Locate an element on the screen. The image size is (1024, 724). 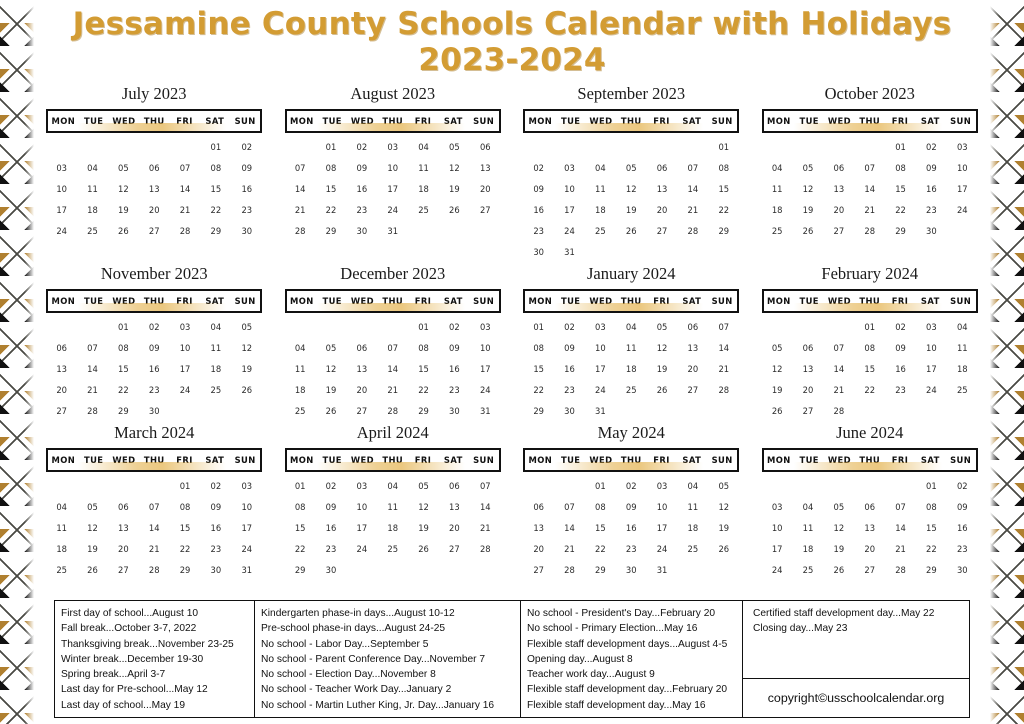
day-cell: 18 is located at coordinates (962, 368).